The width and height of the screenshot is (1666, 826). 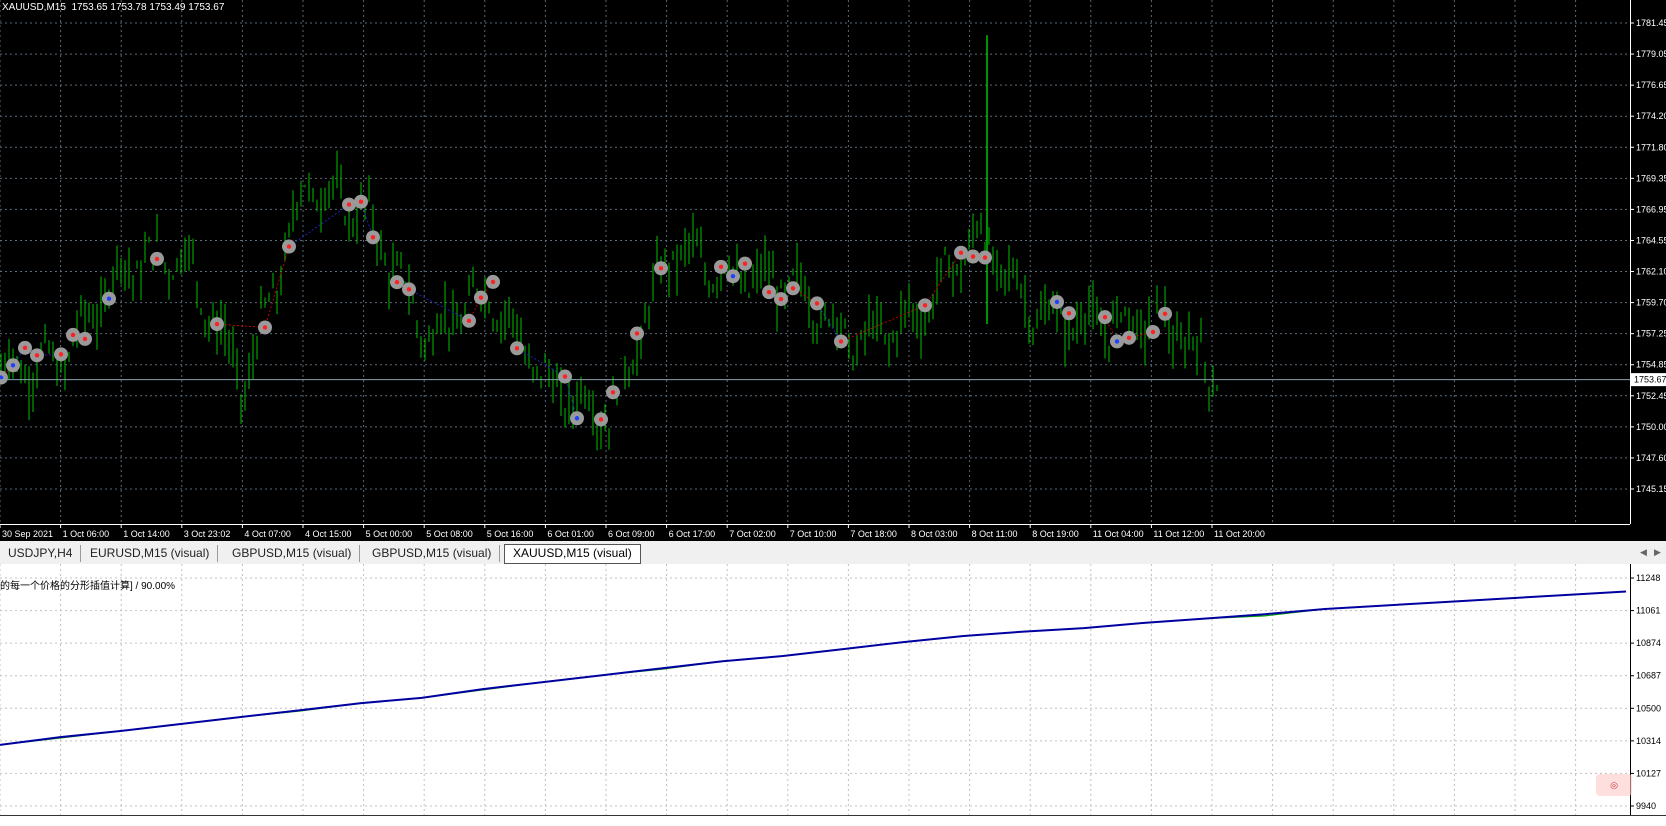 I want to click on balance-tick-label: 10314, so click(x=1648, y=741).